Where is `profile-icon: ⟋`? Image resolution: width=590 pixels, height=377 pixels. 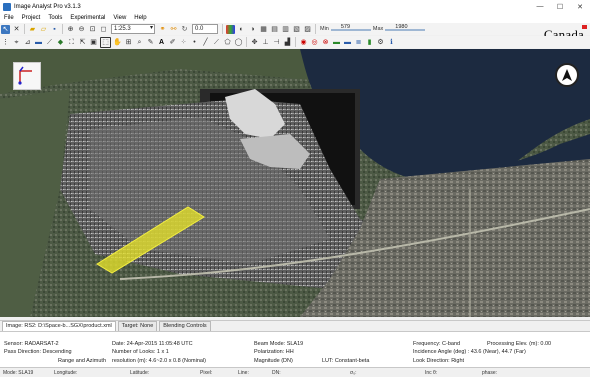
profile-icon: ⟋ is located at coordinates (49, 42).